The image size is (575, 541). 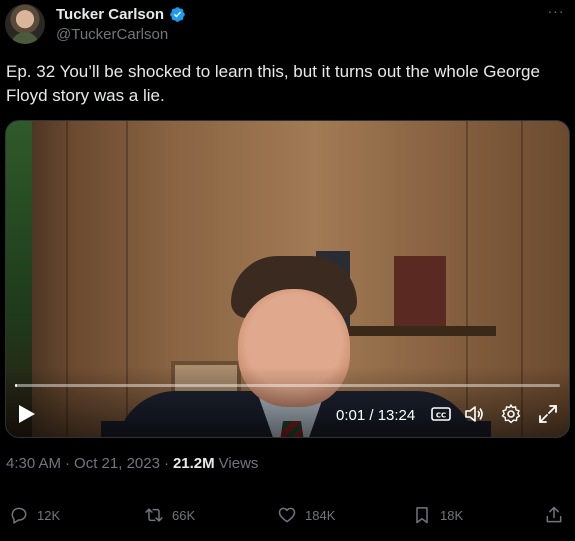 I want to click on captions-icon: CC, so click(x=441, y=414).